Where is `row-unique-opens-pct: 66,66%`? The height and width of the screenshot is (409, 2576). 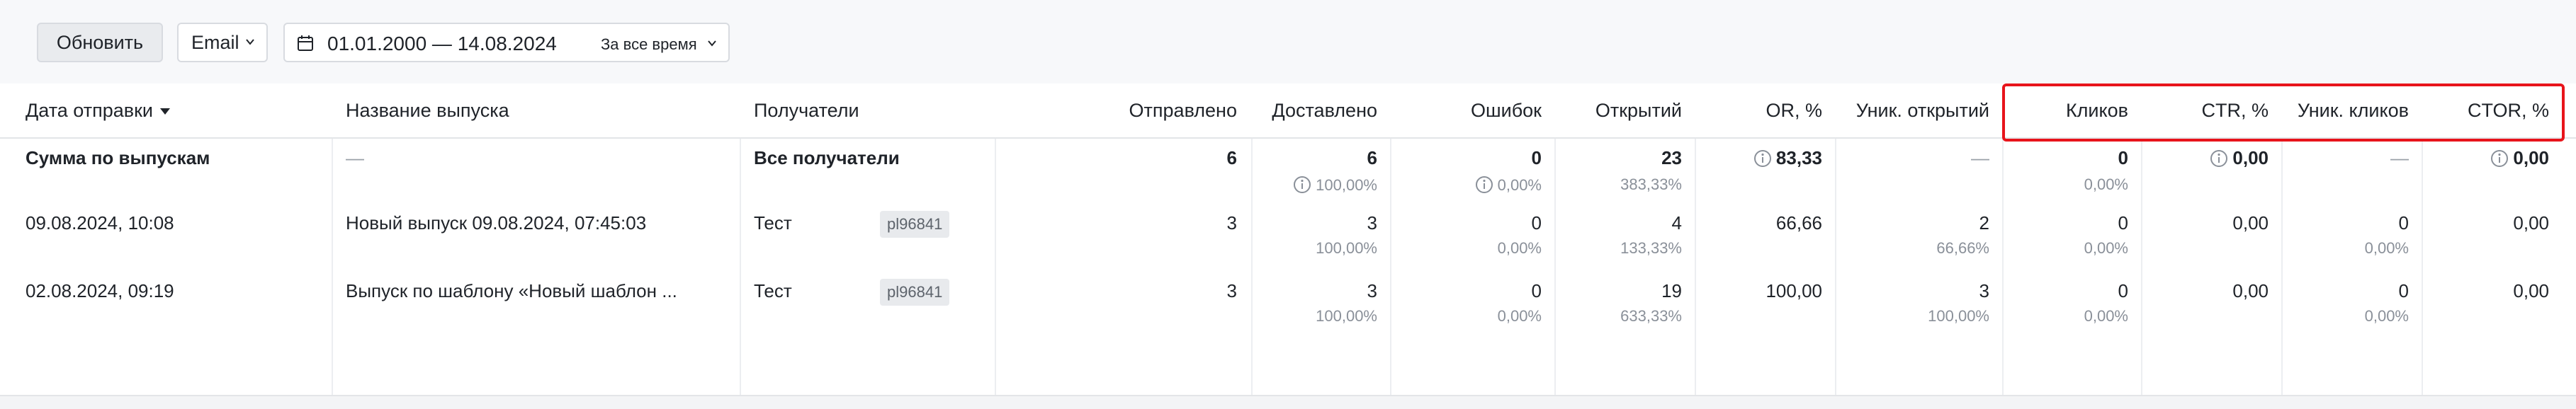 row-unique-opens-pct: 66,66% is located at coordinates (1962, 248).